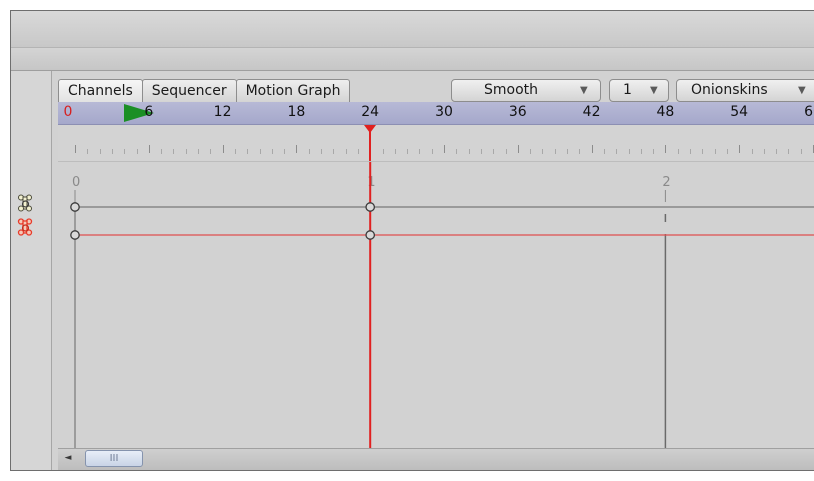 The image size is (814, 481). What do you see at coordinates (222, 112) in the screenshot?
I see `frame-label: 12` at bounding box center [222, 112].